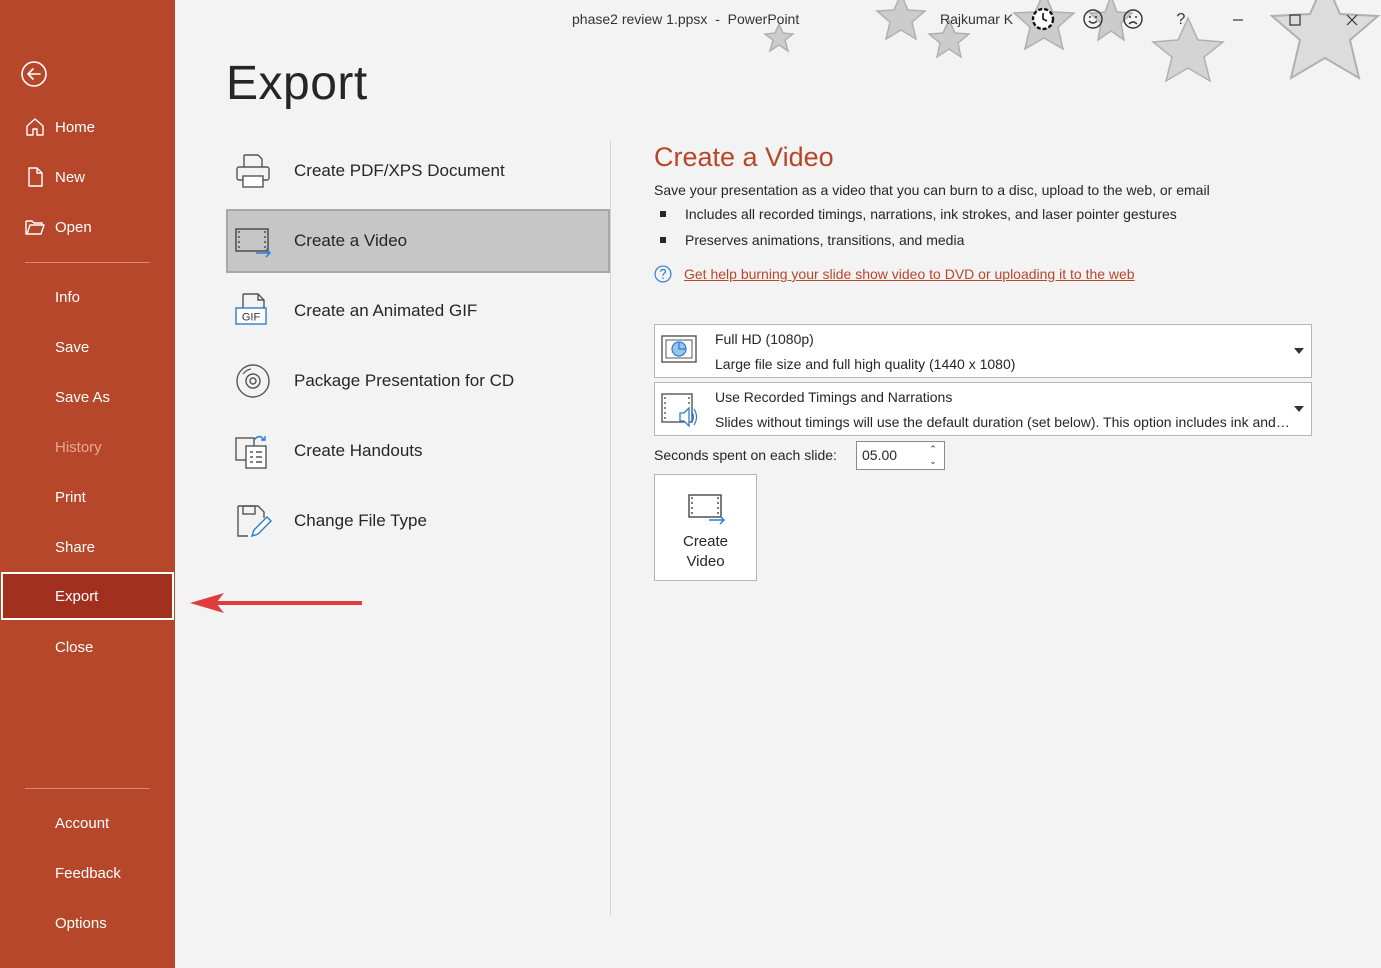 Image resolution: width=1381 pixels, height=968 pixels. I want to click on nav-item-account: Account, so click(87, 823).